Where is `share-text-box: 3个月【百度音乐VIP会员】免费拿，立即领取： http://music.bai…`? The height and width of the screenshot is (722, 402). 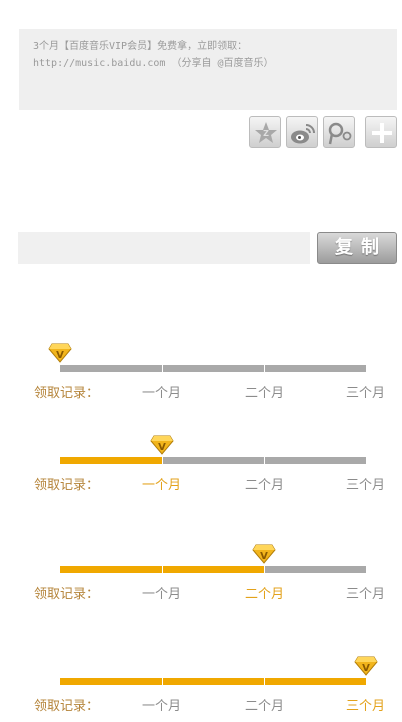 share-text-box: 3个月【百度音乐VIP会员】免费拿，立即领取： http://music.bai… is located at coordinates (208, 69).